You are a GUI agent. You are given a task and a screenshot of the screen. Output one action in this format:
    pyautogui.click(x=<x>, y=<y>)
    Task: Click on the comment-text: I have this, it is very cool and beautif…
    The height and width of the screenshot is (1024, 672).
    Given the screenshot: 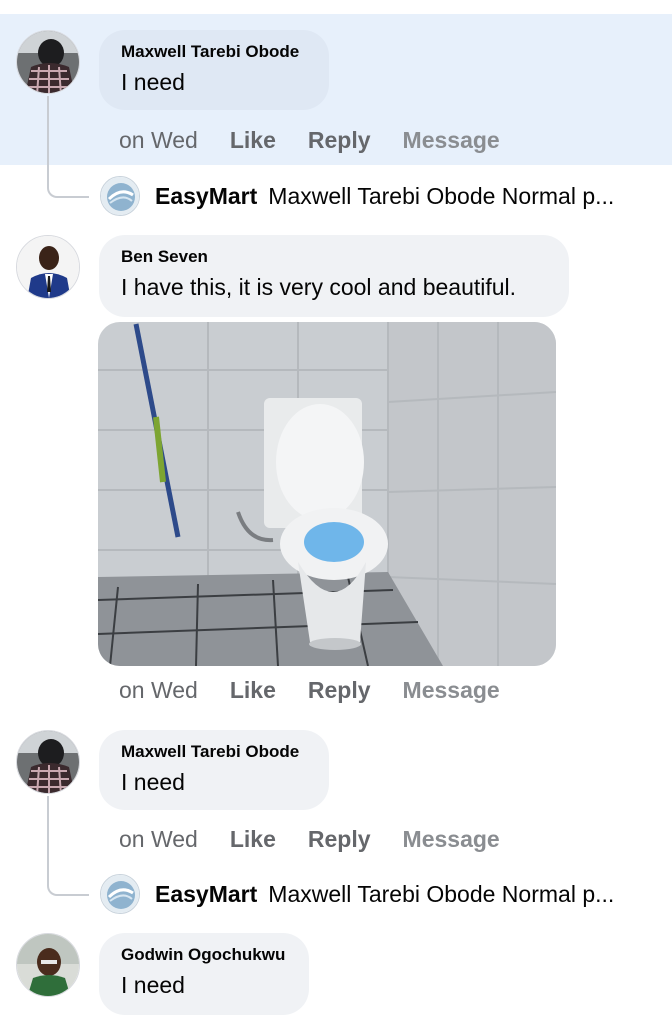 What is the action you would take?
    pyautogui.click(x=319, y=287)
    